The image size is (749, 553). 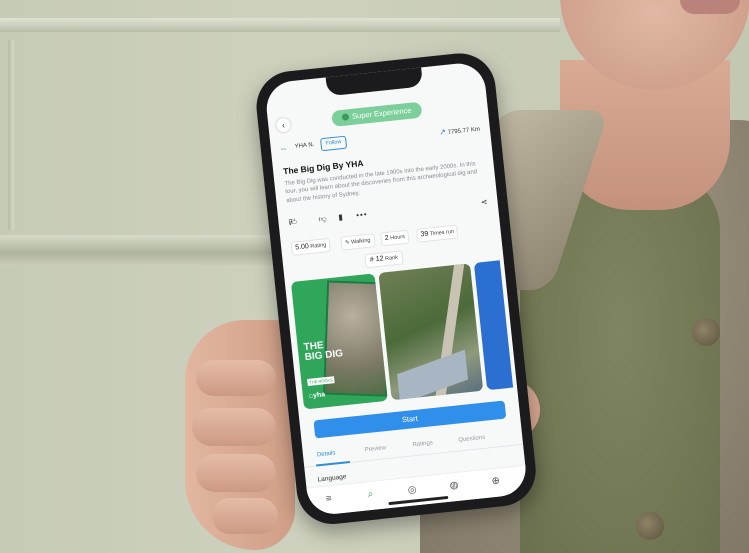 I want to click on author-row: 〰 YHA N. Follow ↗ 7795.77 Km, so click(x=380, y=139).